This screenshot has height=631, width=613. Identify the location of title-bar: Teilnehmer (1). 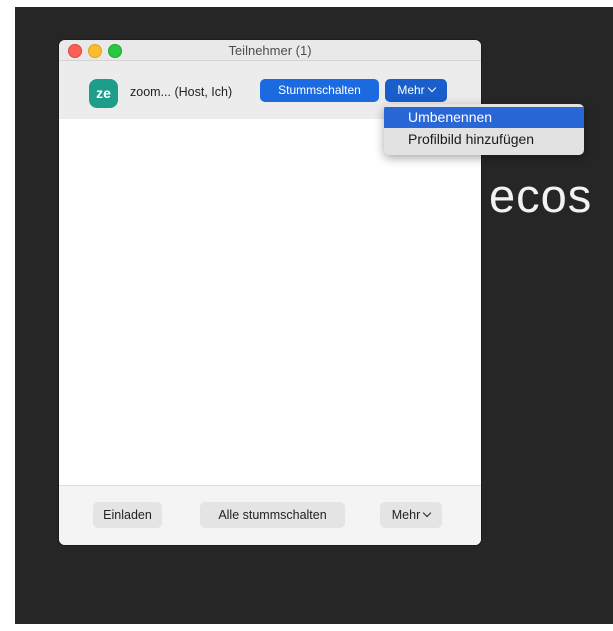
(270, 50).